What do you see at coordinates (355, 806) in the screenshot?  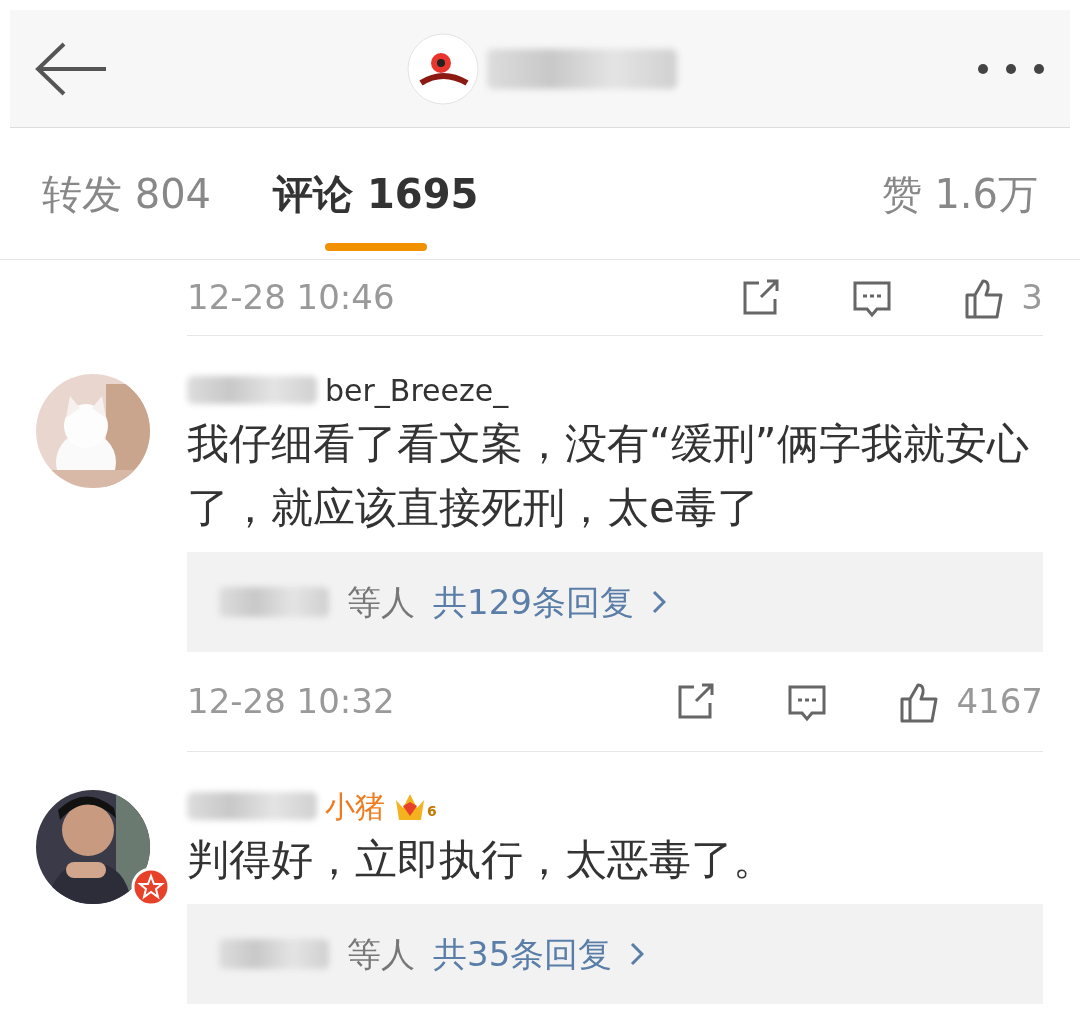 I see `user-name: 小猪` at bounding box center [355, 806].